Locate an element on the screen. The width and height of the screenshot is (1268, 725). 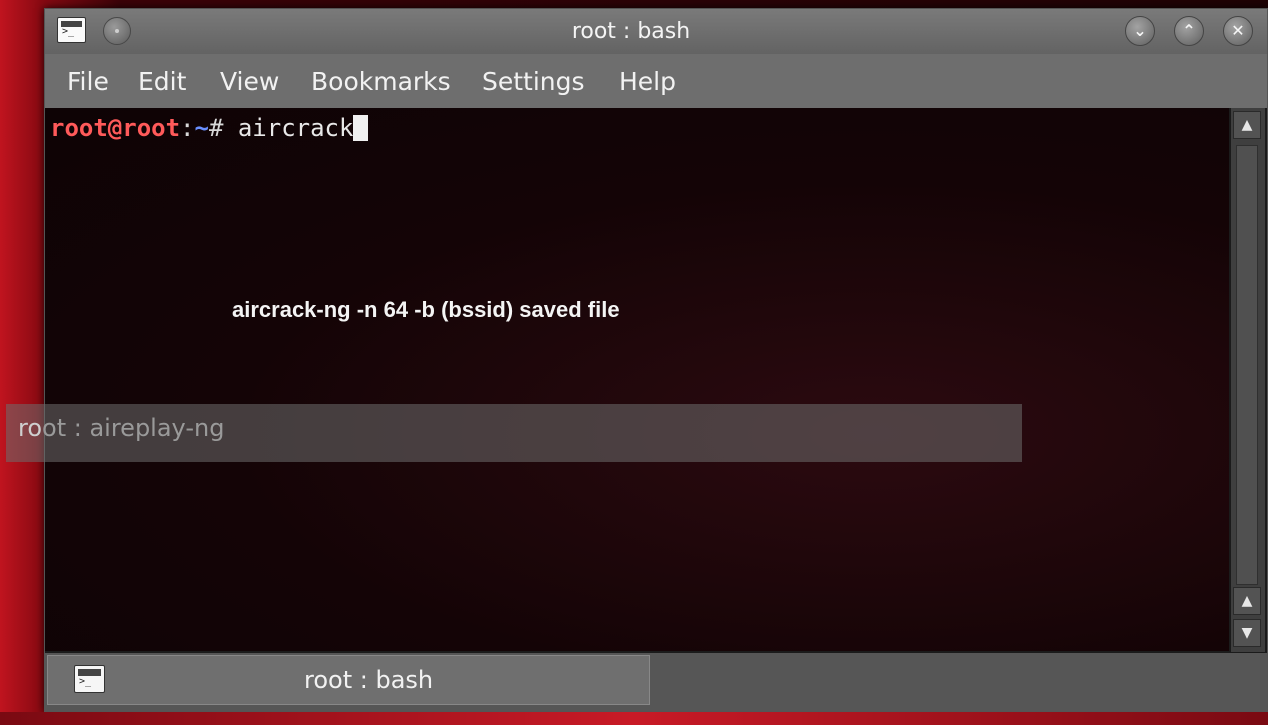
terminal-icon is located at coordinates (89, 679).